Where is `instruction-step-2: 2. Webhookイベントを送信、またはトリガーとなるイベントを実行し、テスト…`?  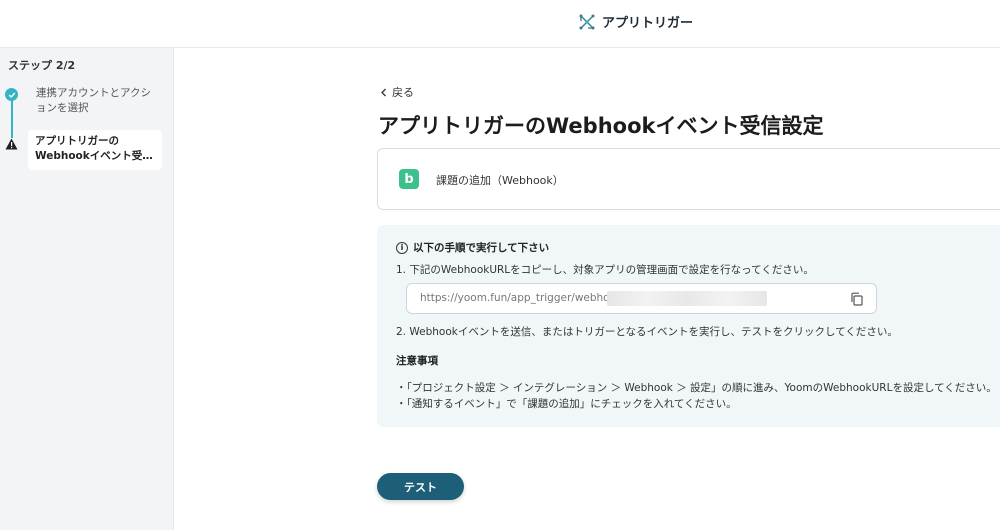
instruction-step-2: 2. Webhookイベントを送信、またはトリガーとなるイベントを実行し、テスト… is located at coordinates (647, 332).